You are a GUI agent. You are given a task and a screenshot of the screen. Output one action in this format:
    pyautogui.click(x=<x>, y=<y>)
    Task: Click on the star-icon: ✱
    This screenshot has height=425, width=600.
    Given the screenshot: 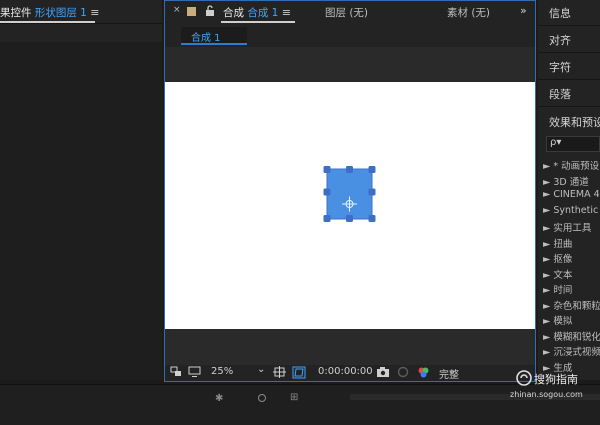 What is the action you would take?
    pyautogui.click(x=219, y=398)
    